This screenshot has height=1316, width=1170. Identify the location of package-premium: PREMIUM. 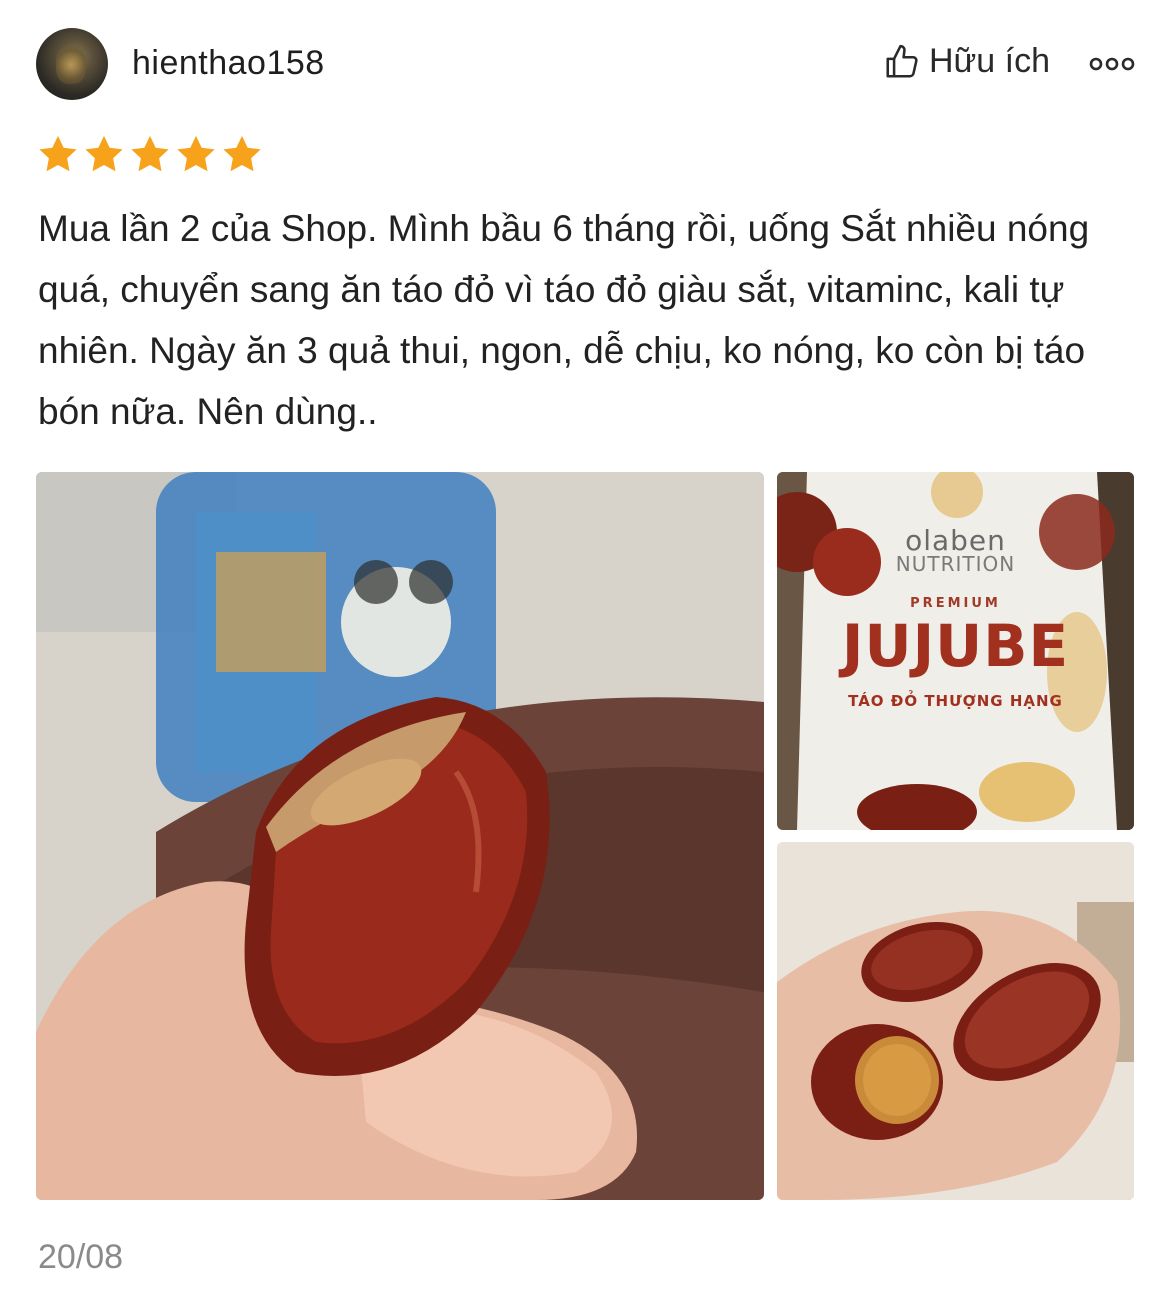
(955, 603).